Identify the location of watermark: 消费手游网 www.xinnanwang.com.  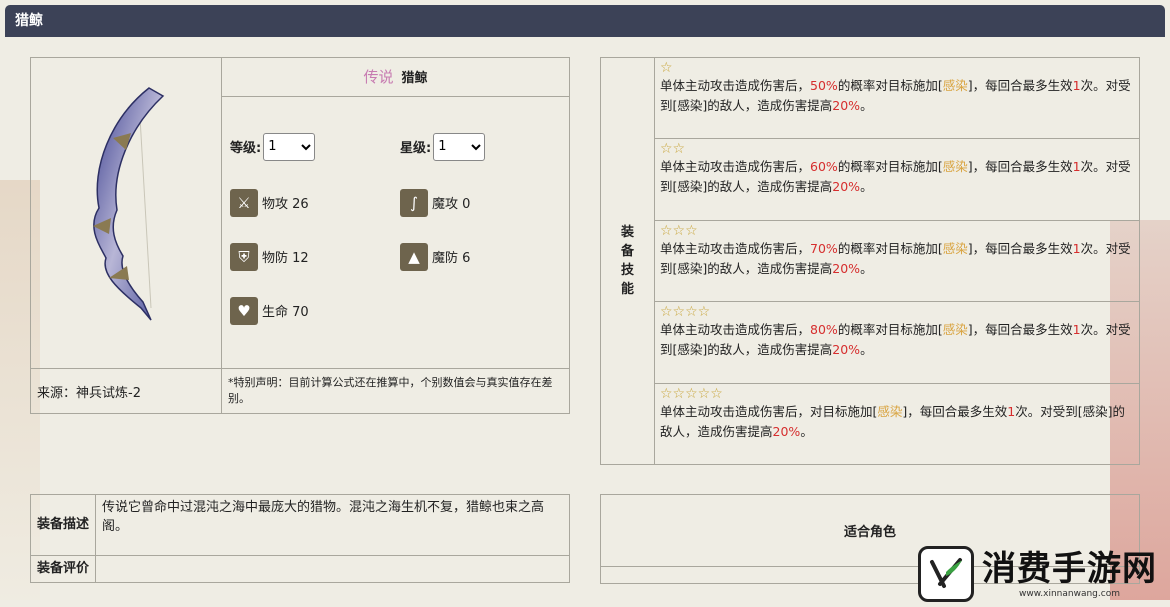
(1042, 574).